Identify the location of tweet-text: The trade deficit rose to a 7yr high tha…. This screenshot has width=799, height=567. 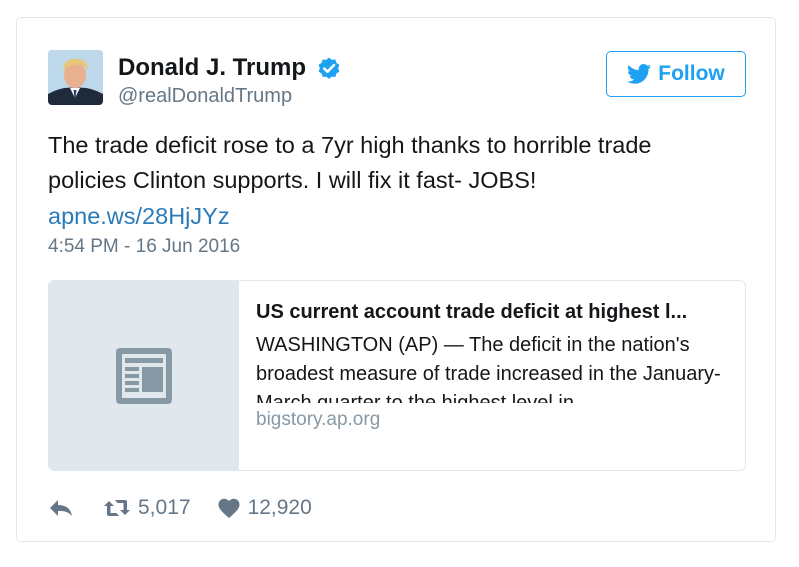
(350, 162).